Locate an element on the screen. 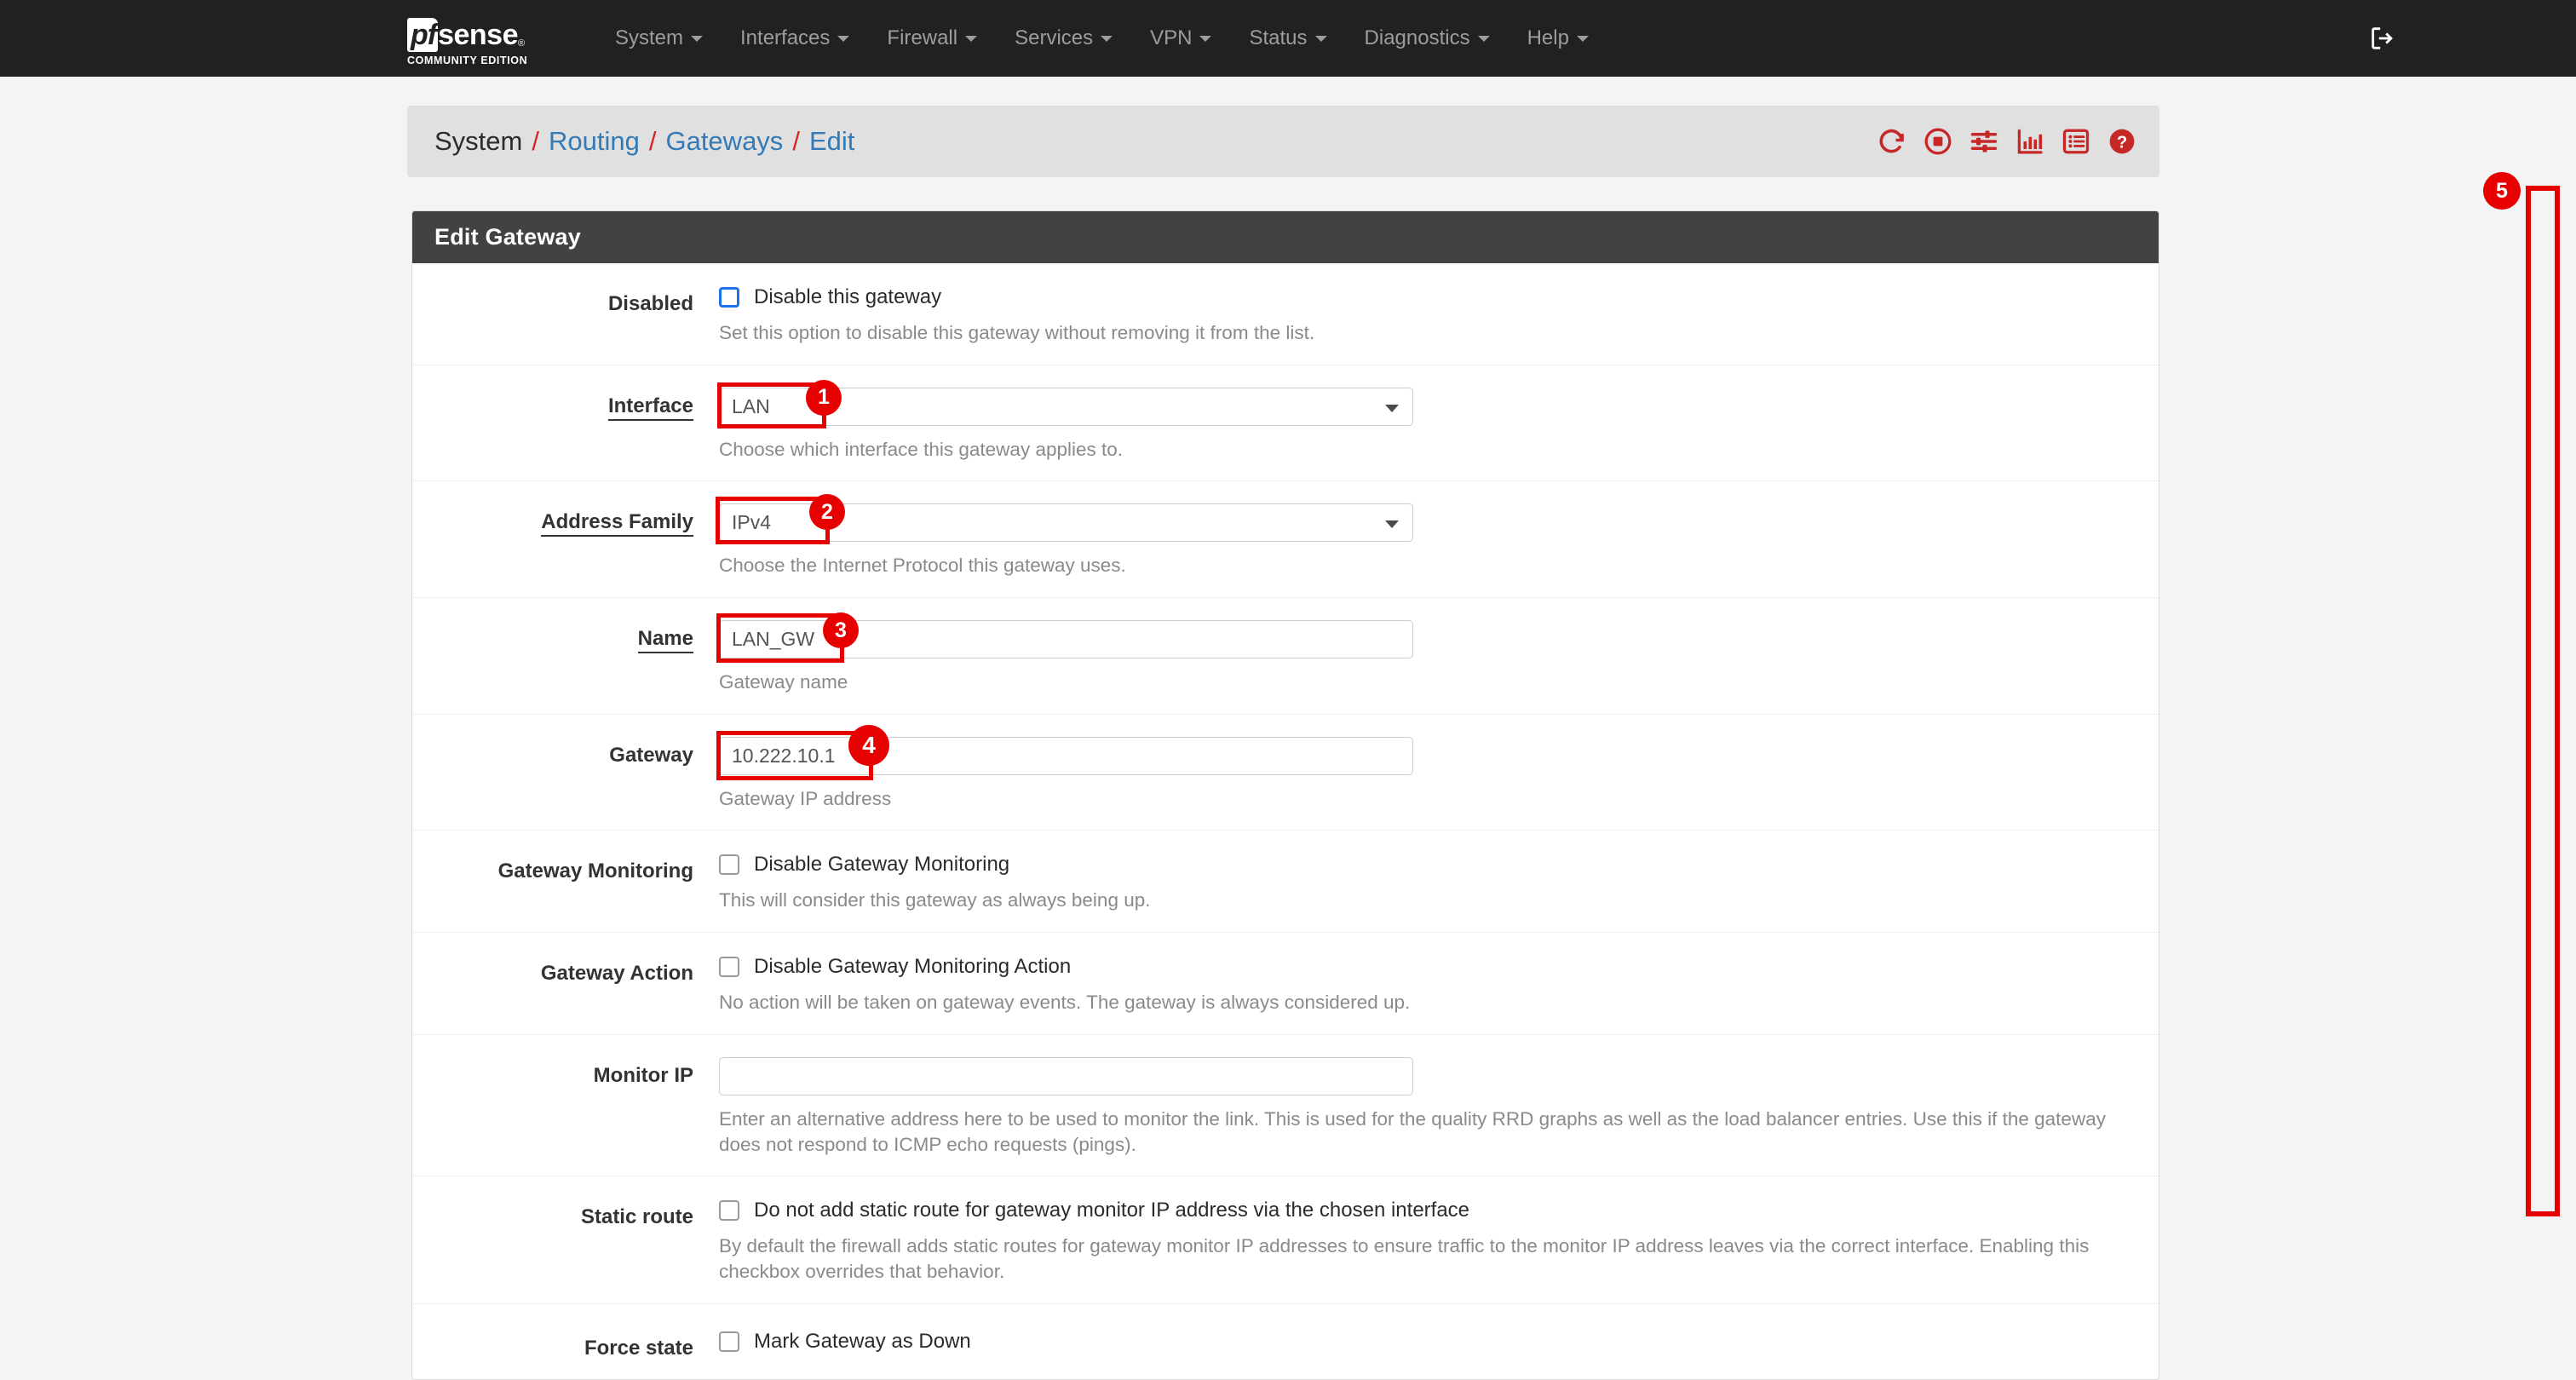  monitor-ip-input is located at coordinates (1066, 1076).